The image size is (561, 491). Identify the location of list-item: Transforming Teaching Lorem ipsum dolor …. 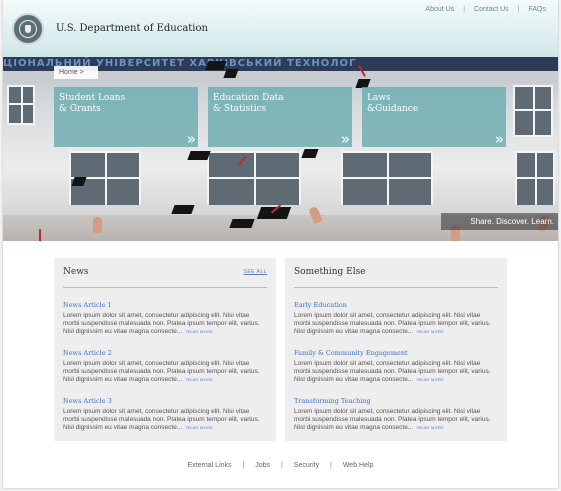
(396, 414).